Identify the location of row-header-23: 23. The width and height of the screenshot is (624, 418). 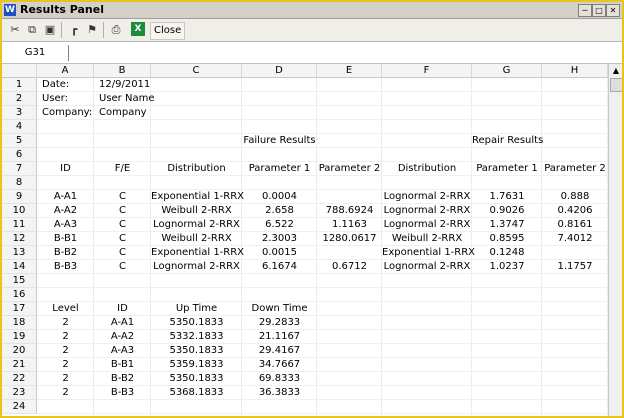
(19, 393).